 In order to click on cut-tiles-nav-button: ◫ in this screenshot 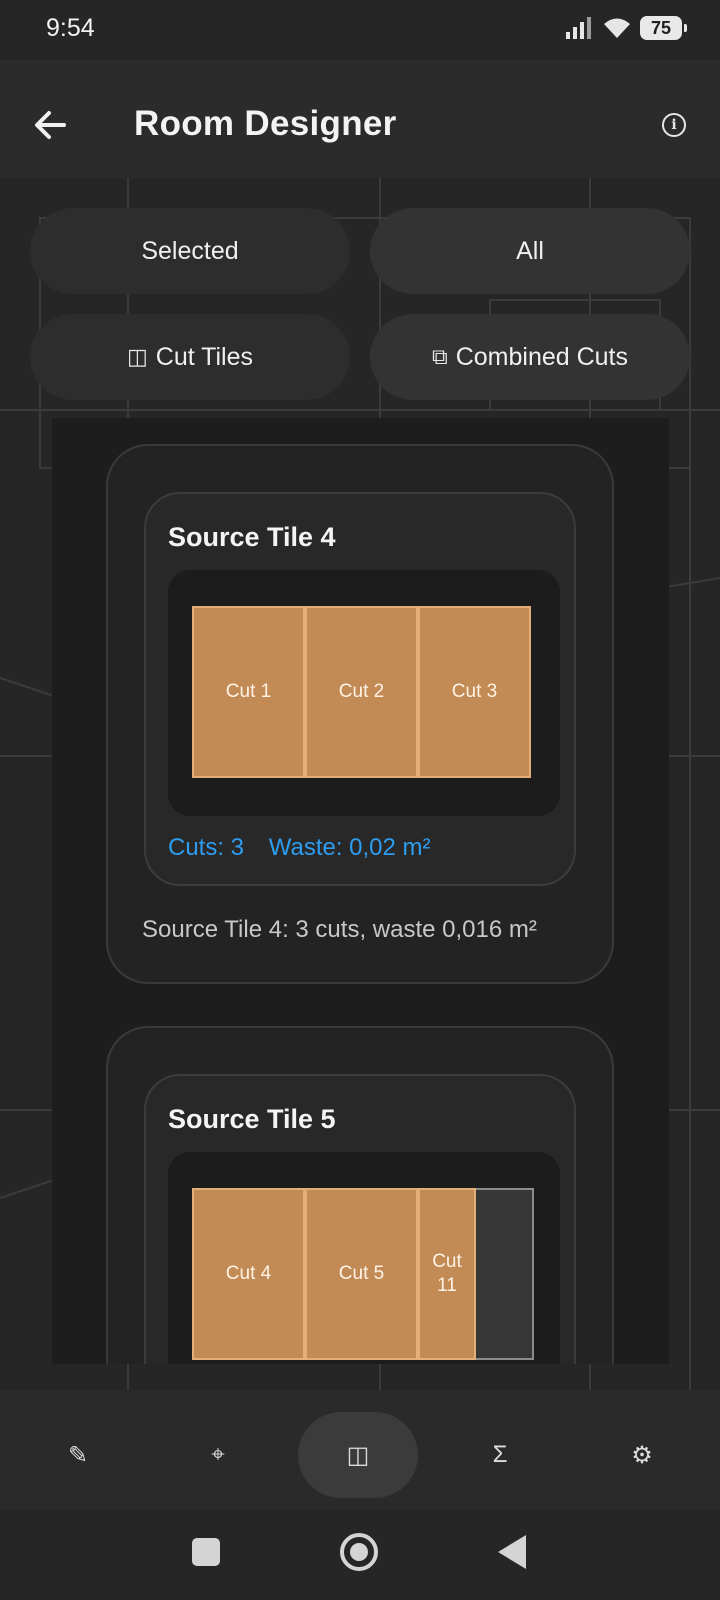, I will do `click(358, 1455)`.